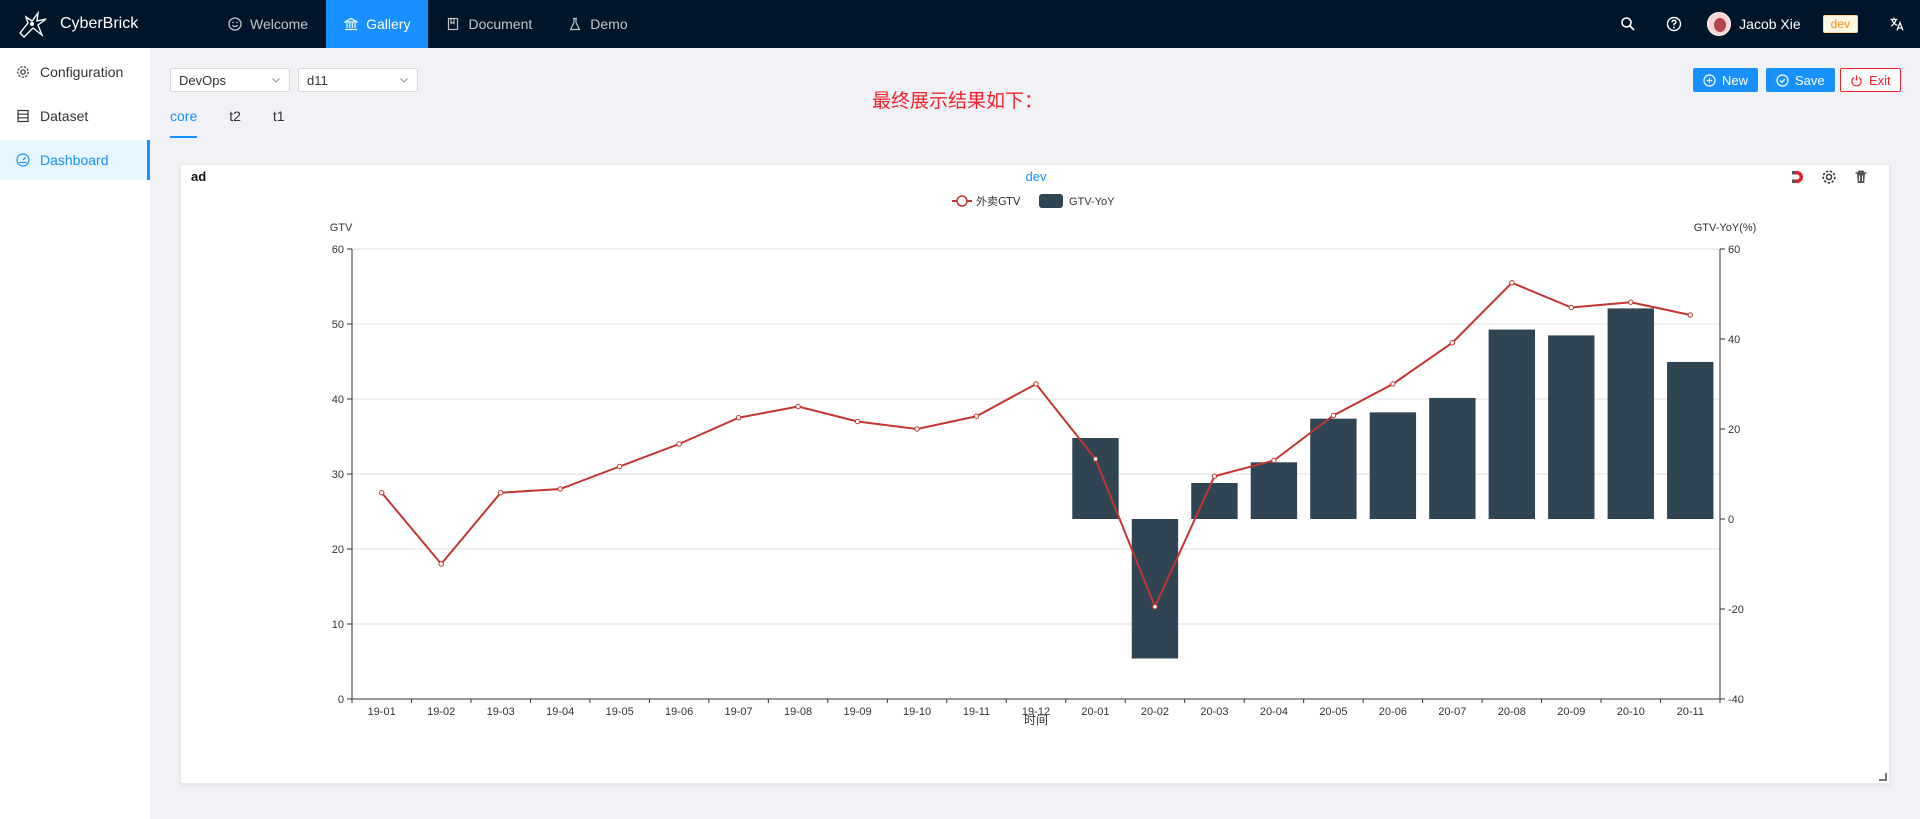 The image size is (1920, 819). What do you see at coordinates (388, 24) in the screenshot?
I see `nav-item-label: Gallery` at bounding box center [388, 24].